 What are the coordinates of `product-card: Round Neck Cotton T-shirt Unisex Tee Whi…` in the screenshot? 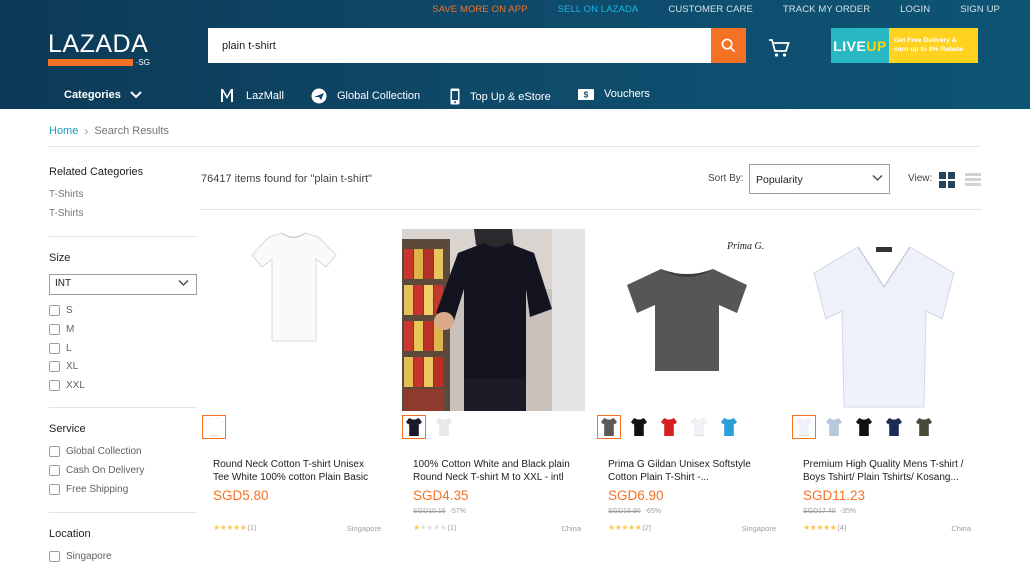 It's located at (293, 381).